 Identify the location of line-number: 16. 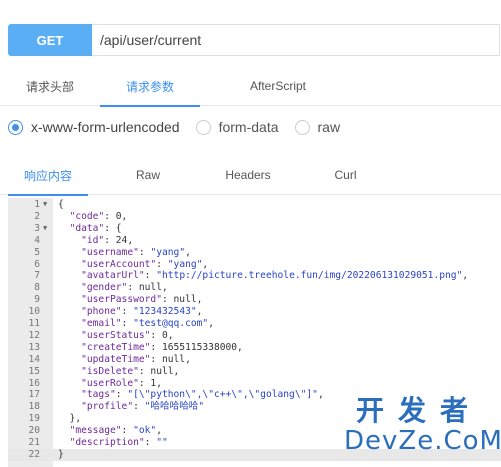
(34, 383).